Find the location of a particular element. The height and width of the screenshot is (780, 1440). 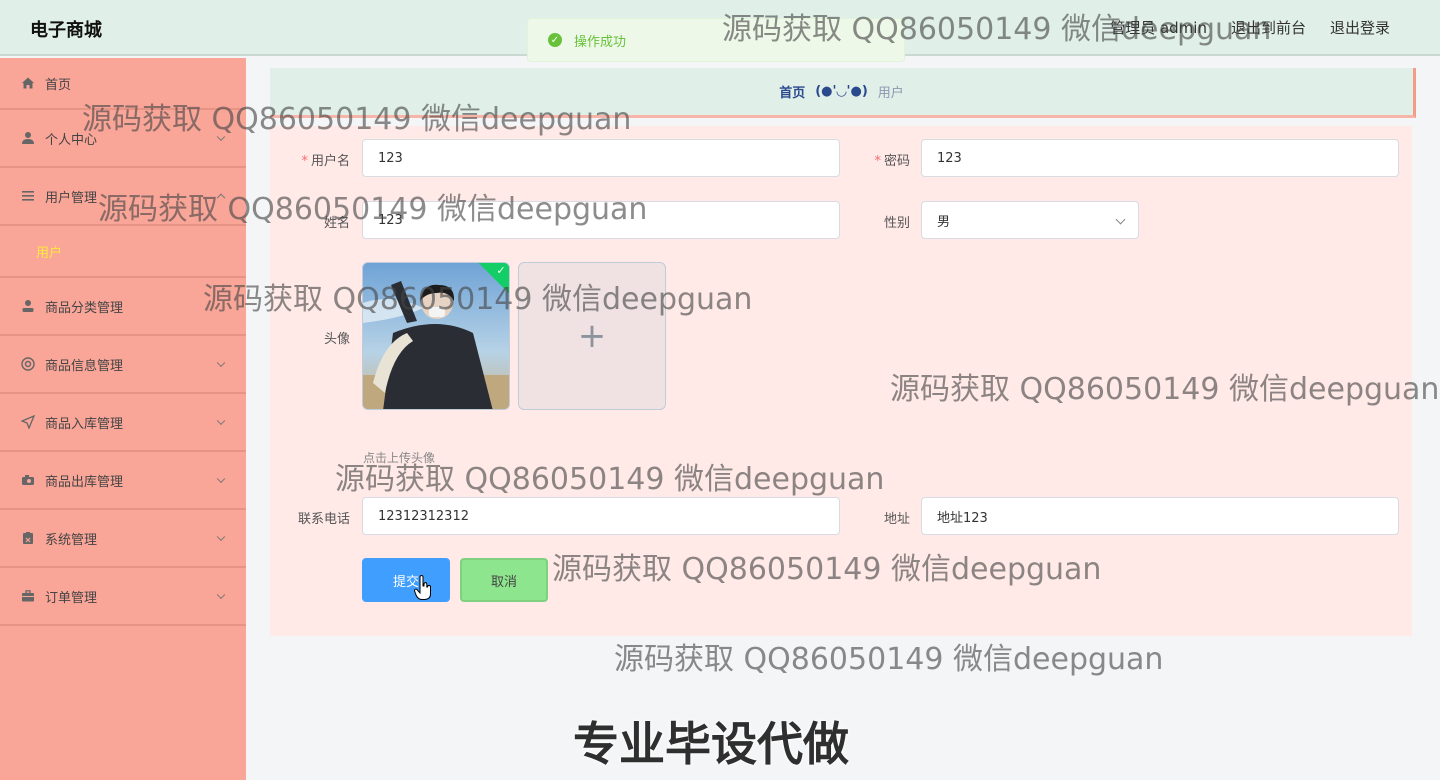

sidebar-item-category: 商品分类管理 is located at coordinates (123, 307).